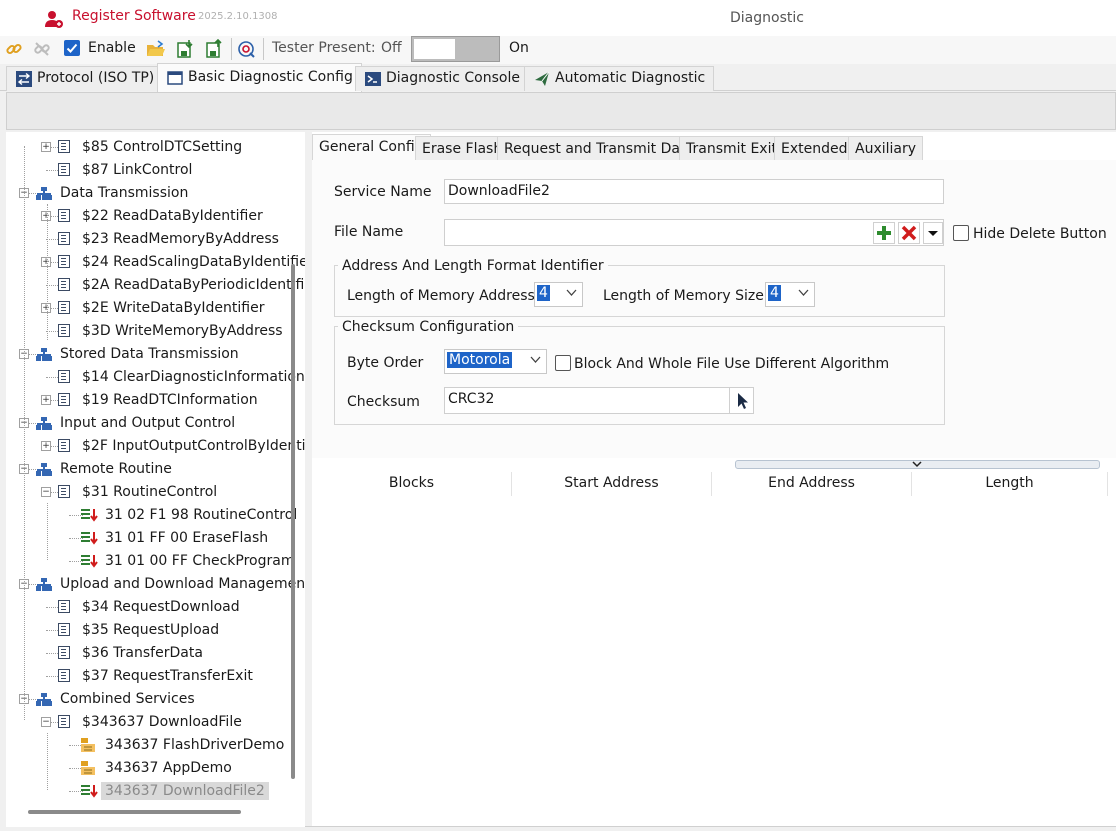 The image size is (1116, 831). What do you see at coordinates (495, 361) in the screenshot?
I see `byte-order-select: Motorola` at bounding box center [495, 361].